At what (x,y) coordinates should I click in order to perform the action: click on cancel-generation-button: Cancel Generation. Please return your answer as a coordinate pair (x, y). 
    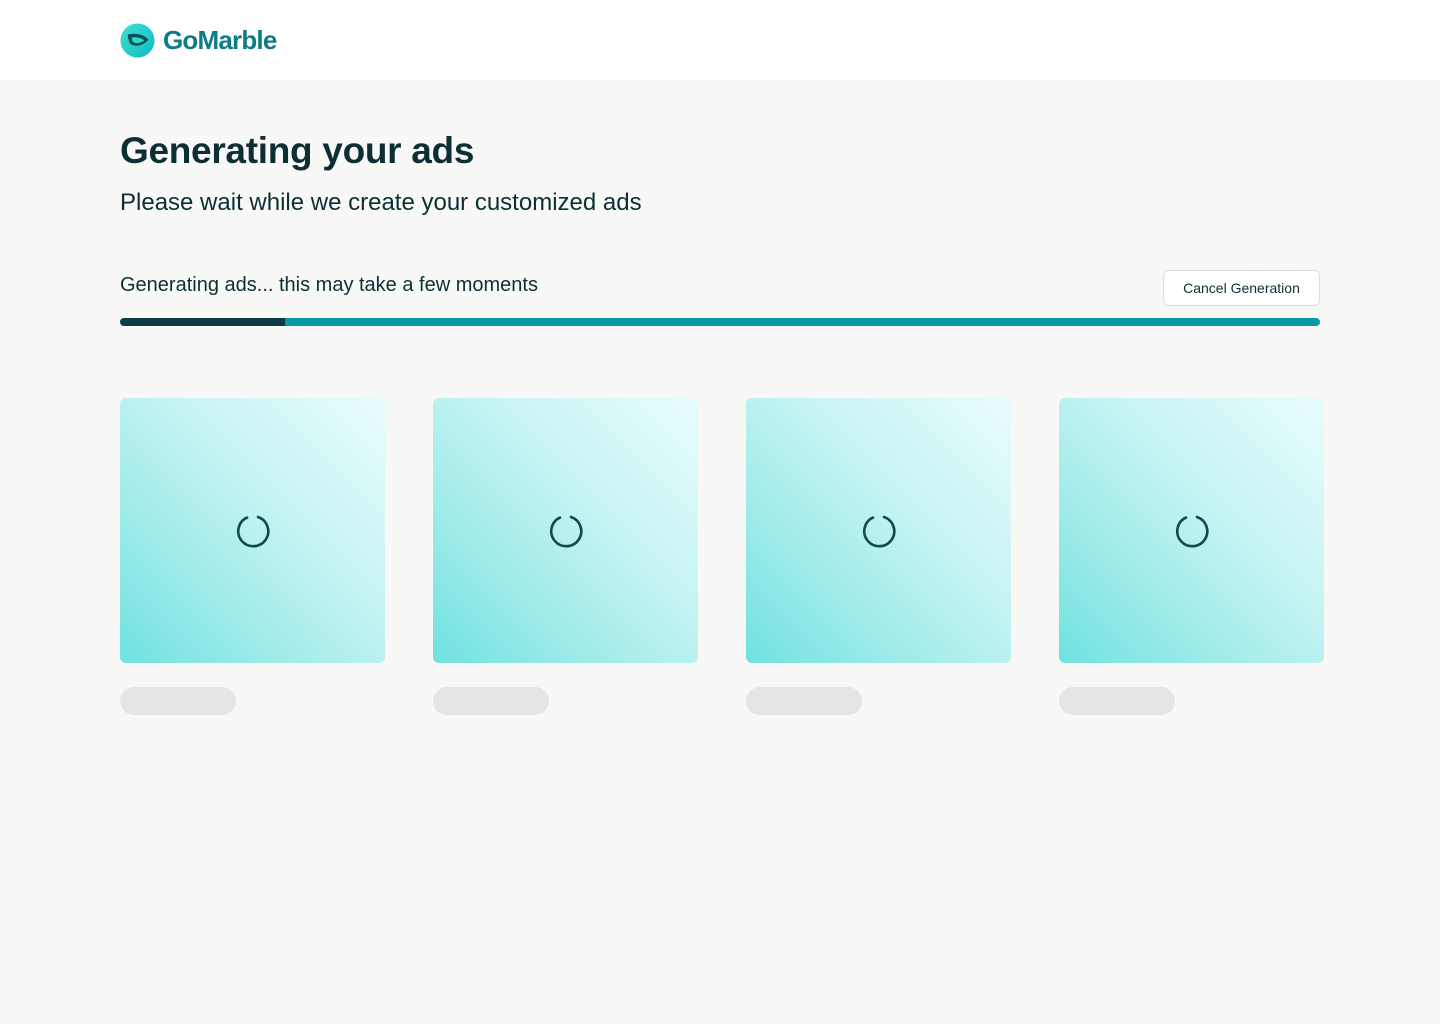
    Looking at the image, I should click on (1241, 288).